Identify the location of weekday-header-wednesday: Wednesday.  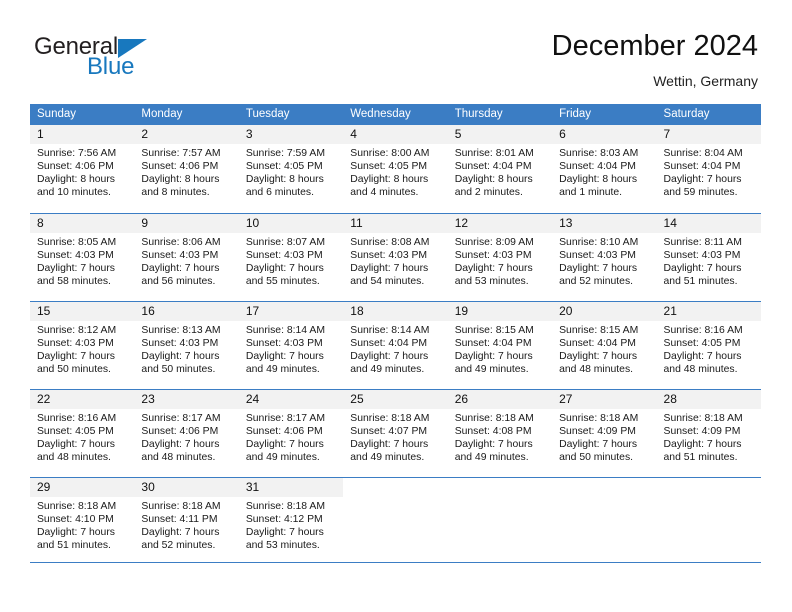
(380, 114).